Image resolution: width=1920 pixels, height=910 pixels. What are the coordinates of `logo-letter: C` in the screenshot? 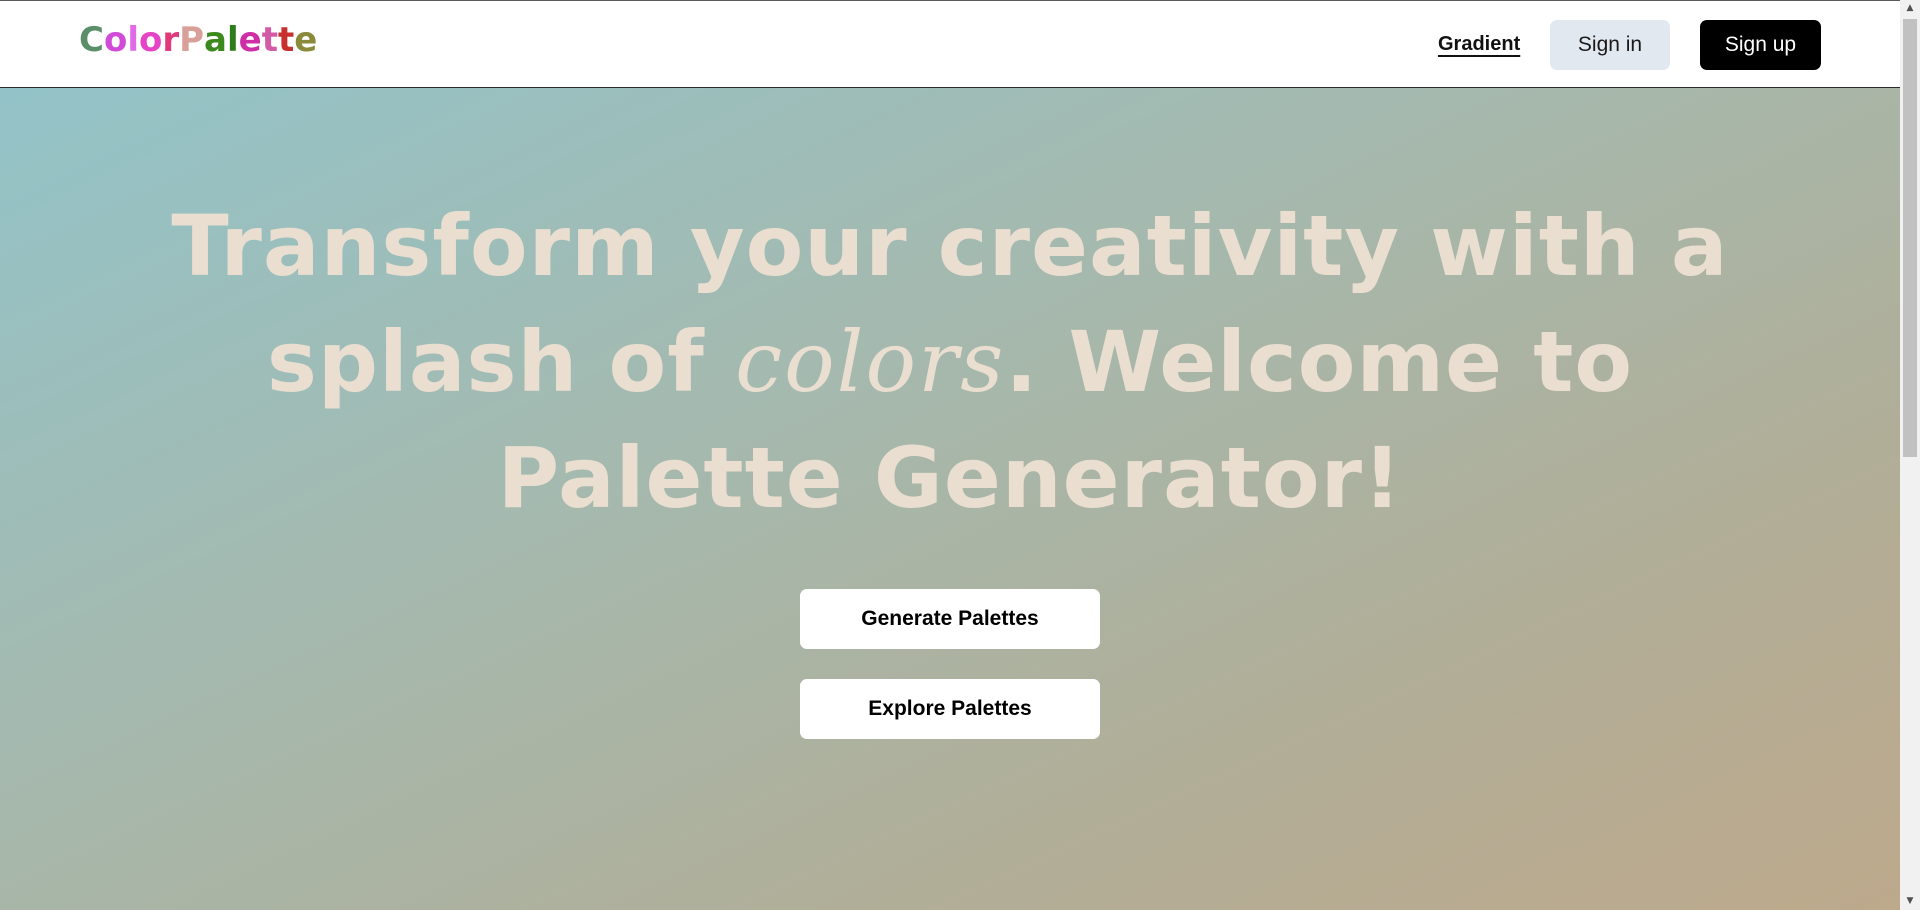 It's located at (91, 40).